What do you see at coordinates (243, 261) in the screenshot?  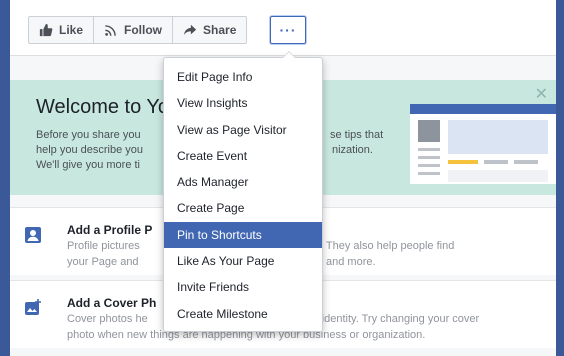 I see `menu-item-like-as-your-page: Like As Your Page` at bounding box center [243, 261].